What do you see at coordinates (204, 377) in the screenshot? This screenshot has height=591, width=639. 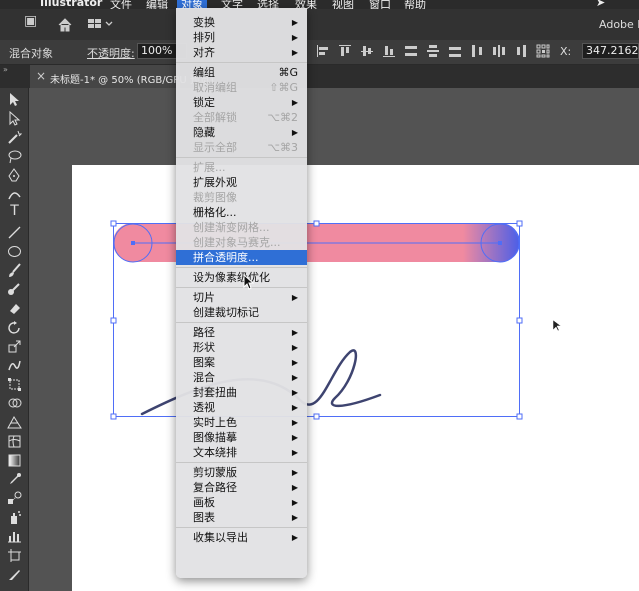 I see `menu-item-label: 混合` at bounding box center [204, 377].